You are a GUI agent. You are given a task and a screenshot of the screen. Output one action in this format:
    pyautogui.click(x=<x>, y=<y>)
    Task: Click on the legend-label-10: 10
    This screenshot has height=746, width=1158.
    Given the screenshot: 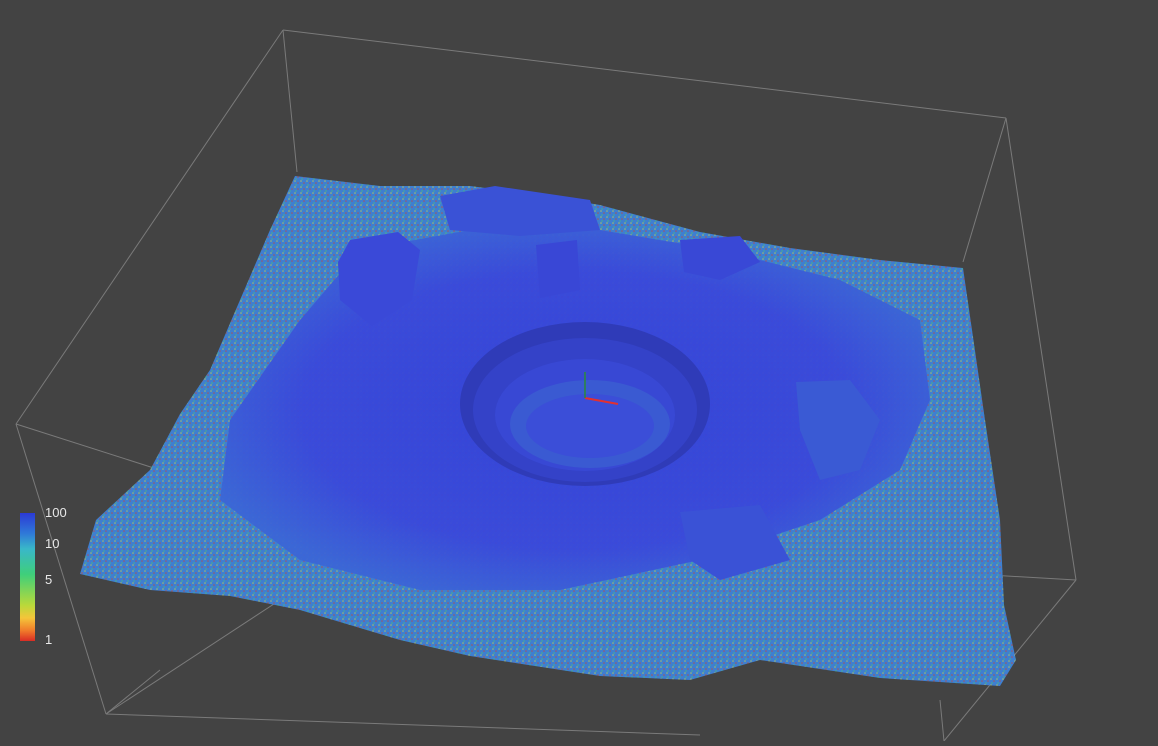 What is the action you would take?
    pyautogui.click(x=52, y=543)
    